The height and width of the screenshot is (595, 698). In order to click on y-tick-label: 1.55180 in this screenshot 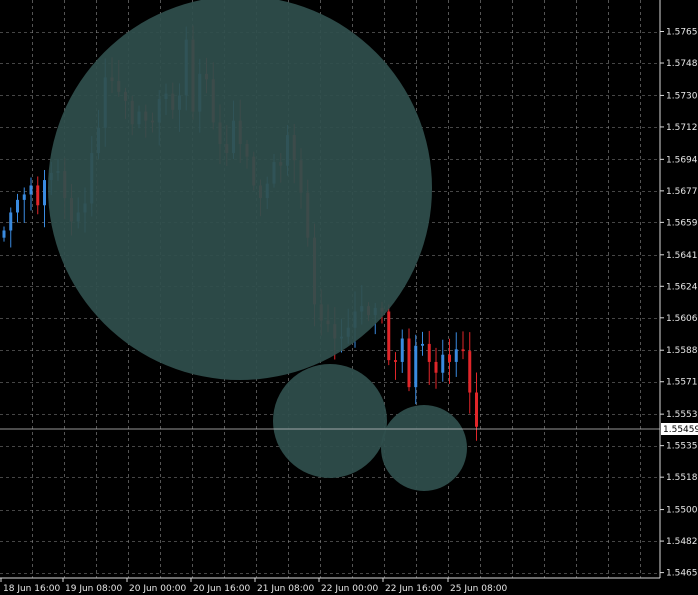, I will do `click(682, 478)`.